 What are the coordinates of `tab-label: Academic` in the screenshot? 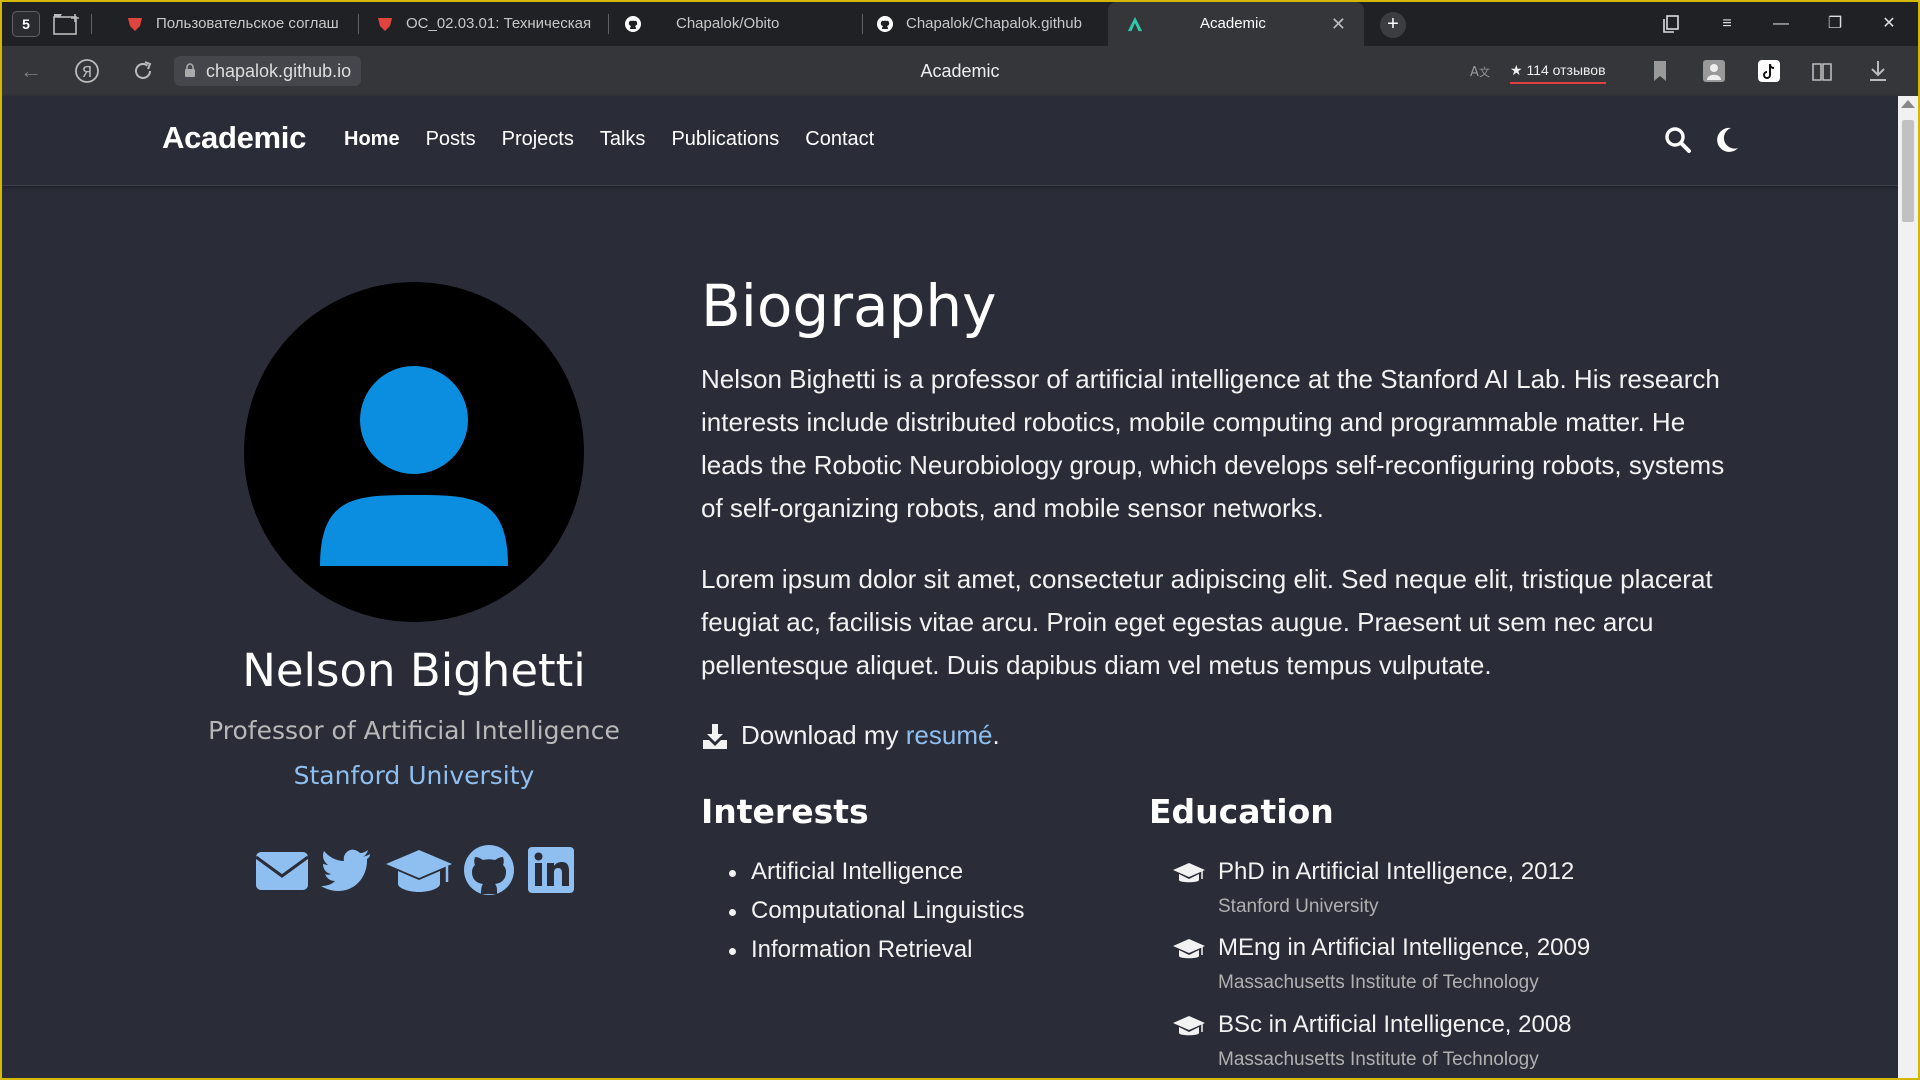 It's located at (1233, 23).